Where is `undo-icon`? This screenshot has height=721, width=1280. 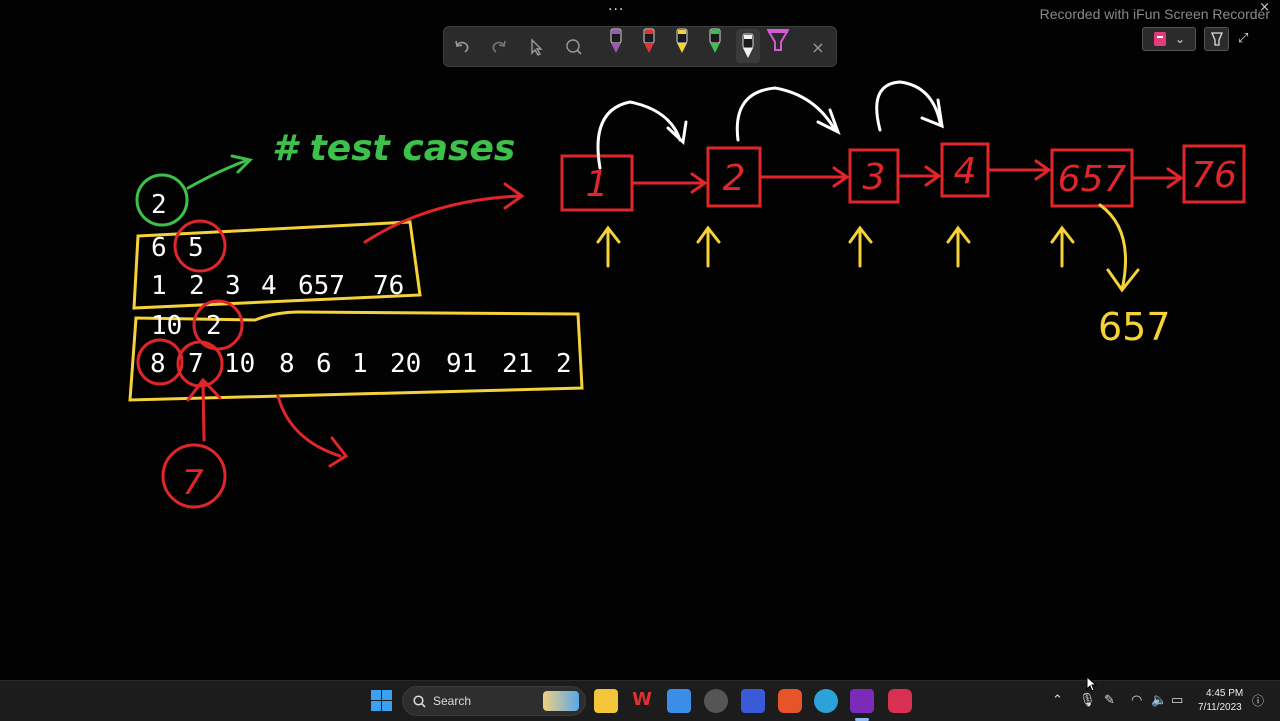 undo-icon is located at coordinates (462, 47).